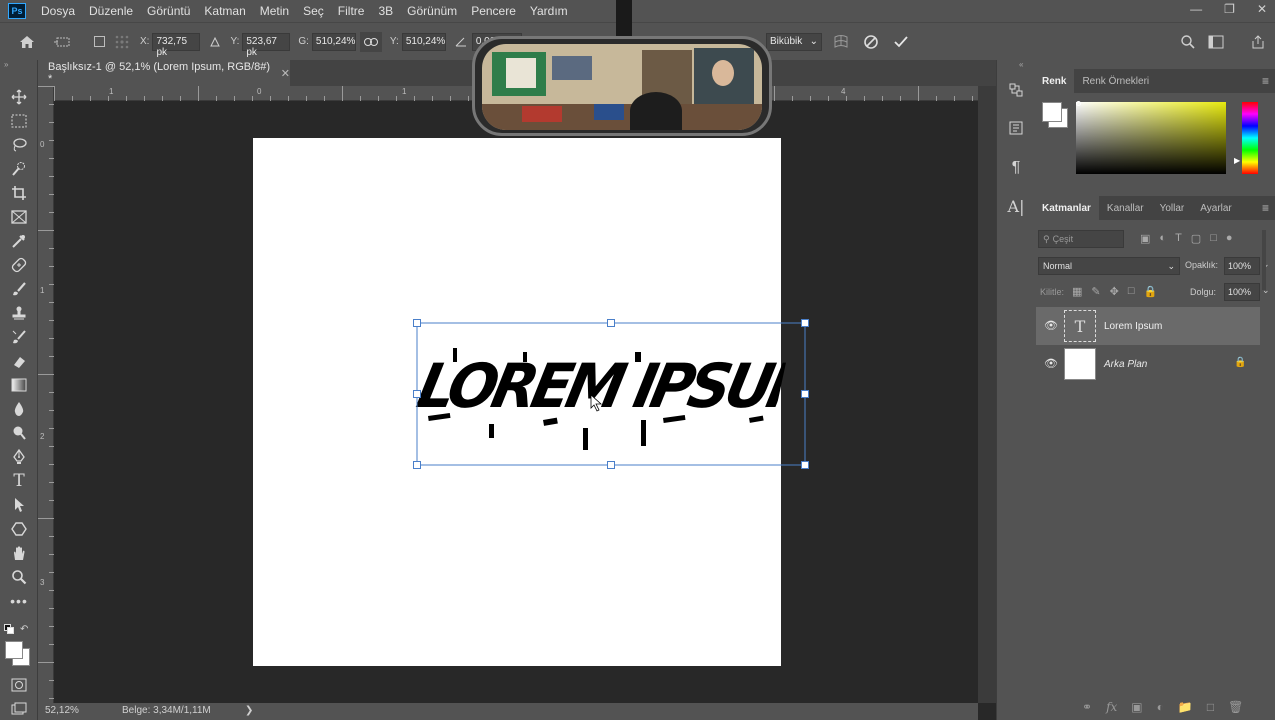 Image resolution: width=1275 pixels, height=720 pixels. What do you see at coordinates (58, 11) in the screenshot?
I see `menu-dosya: Dosya` at bounding box center [58, 11].